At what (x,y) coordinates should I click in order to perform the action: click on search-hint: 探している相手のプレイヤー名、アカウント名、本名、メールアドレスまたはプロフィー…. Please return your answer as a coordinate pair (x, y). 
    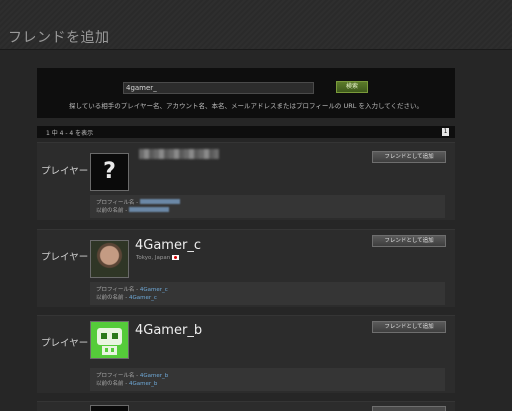
    Looking at the image, I should click on (246, 106).